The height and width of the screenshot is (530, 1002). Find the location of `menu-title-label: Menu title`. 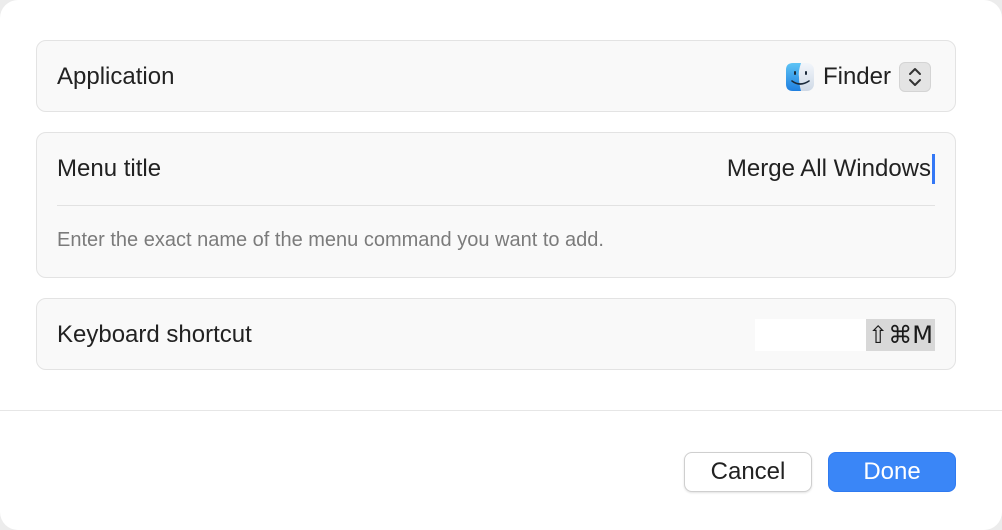

menu-title-label: Menu title is located at coordinates (109, 168).